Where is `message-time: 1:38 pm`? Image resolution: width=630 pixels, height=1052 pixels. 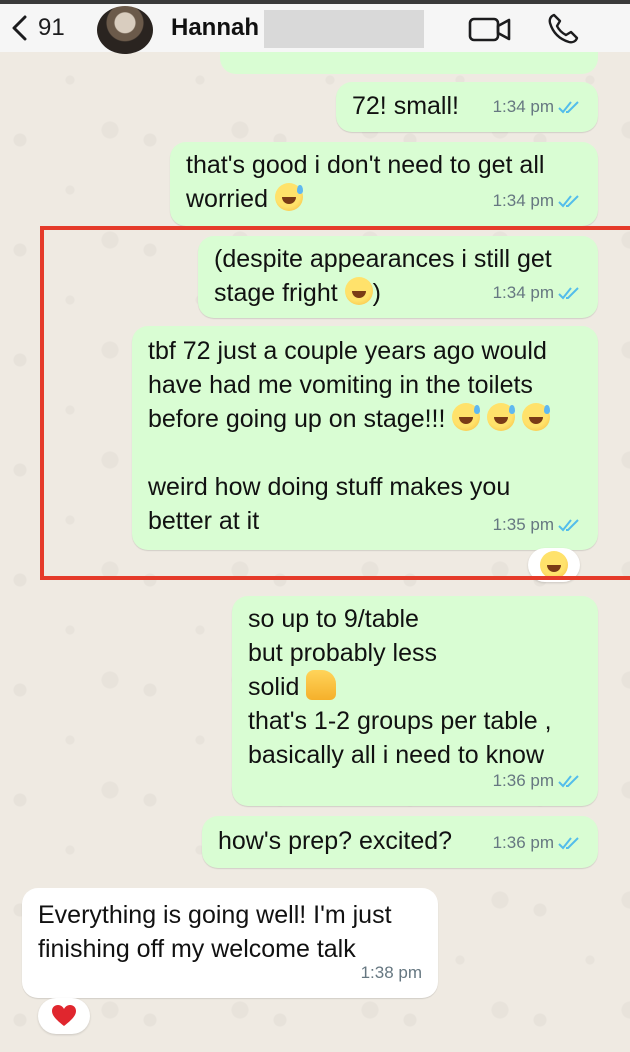 message-time: 1:38 pm is located at coordinates (391, 972).